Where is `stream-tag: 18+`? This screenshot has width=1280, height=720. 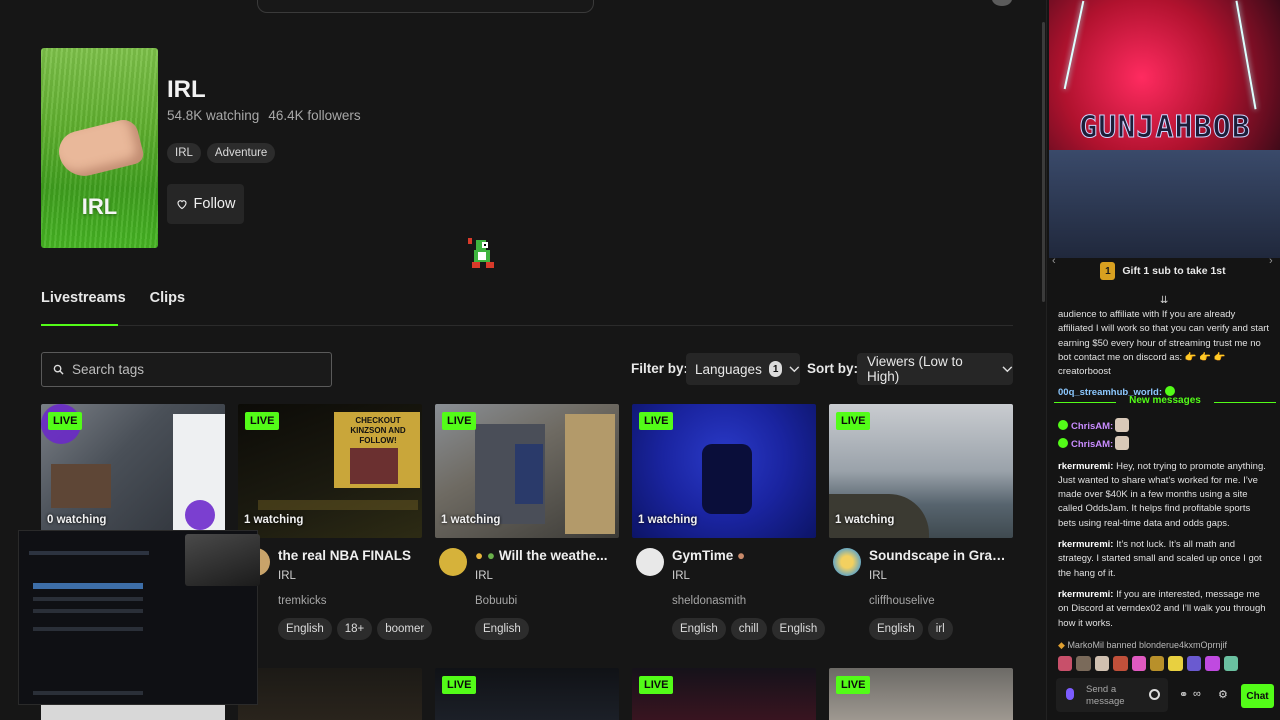 stream-tag: 18+ is located at coordinates (354, 629).